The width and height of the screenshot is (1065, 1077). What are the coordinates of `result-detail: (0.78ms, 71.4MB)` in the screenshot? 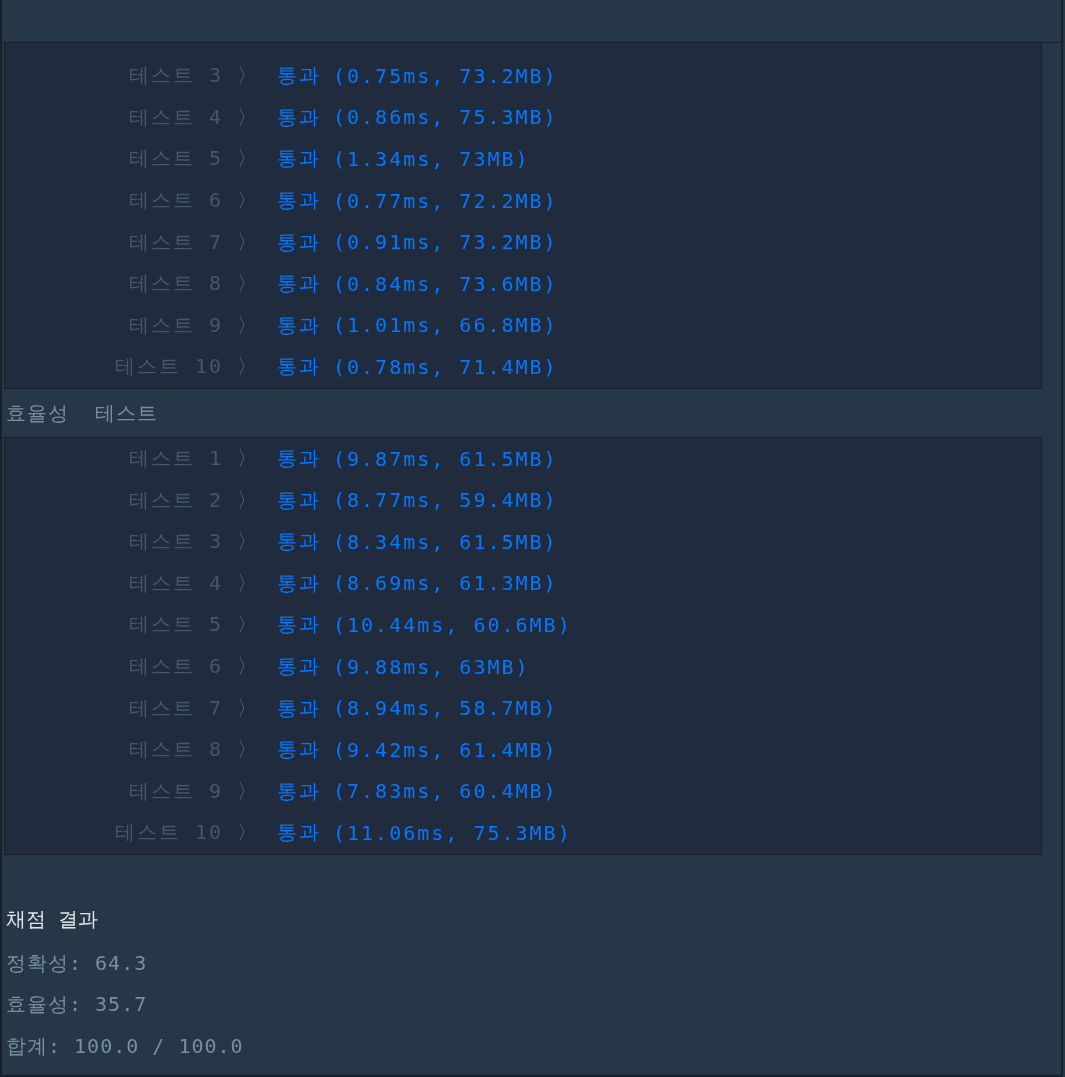 It's located at (445, 366).